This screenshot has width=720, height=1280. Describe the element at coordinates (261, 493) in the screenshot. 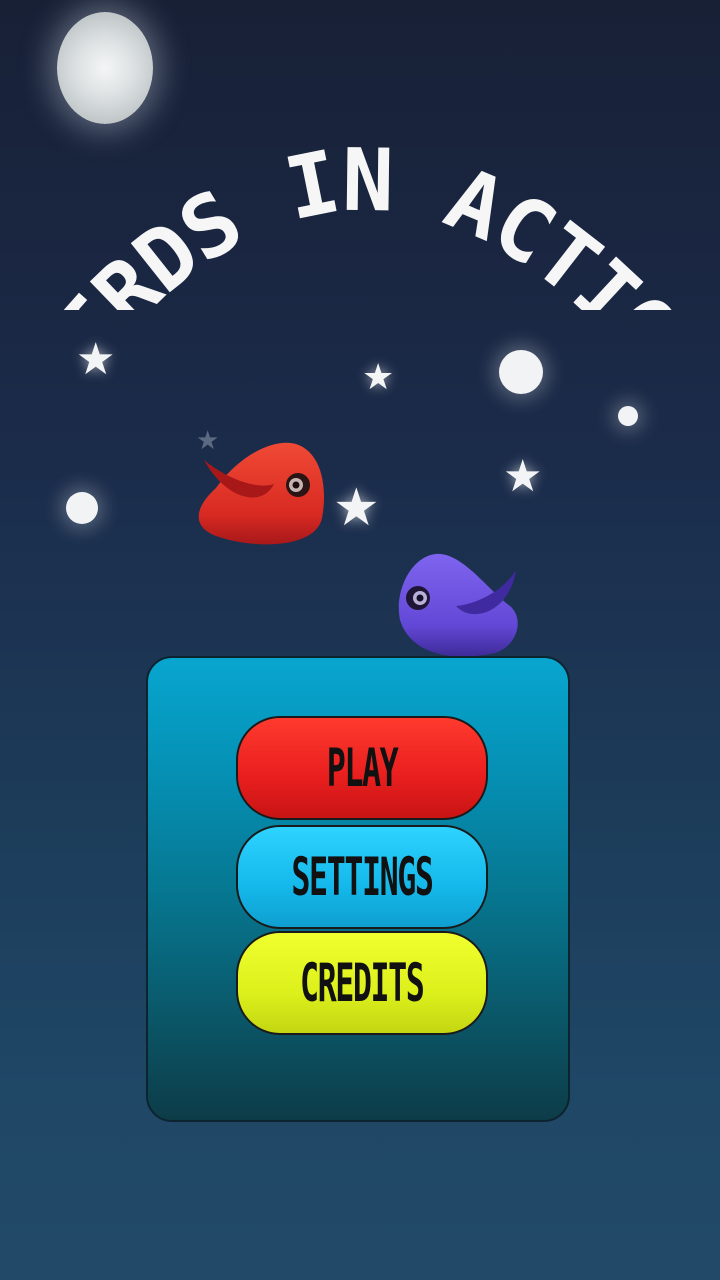

I see `red-bird-icon` at that location.